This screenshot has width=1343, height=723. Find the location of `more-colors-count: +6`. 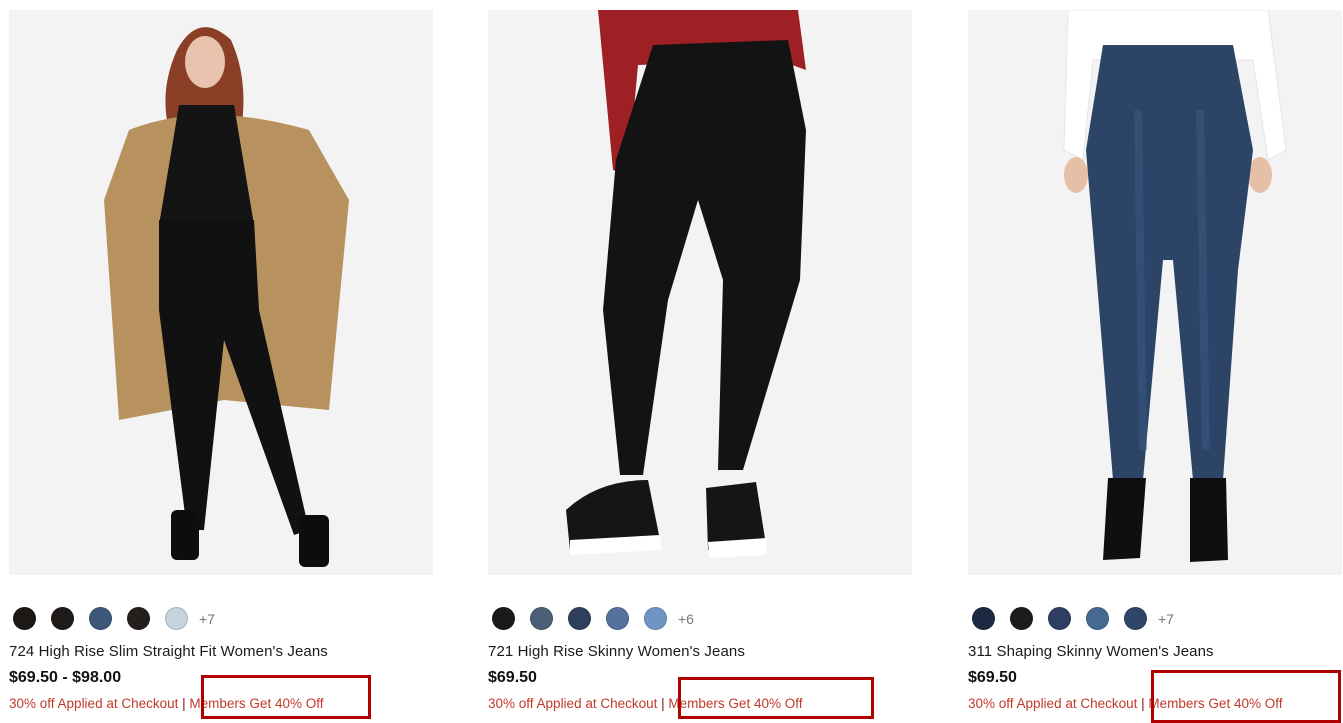

more-colors-count: +6 is located at coordinates (686, 619).